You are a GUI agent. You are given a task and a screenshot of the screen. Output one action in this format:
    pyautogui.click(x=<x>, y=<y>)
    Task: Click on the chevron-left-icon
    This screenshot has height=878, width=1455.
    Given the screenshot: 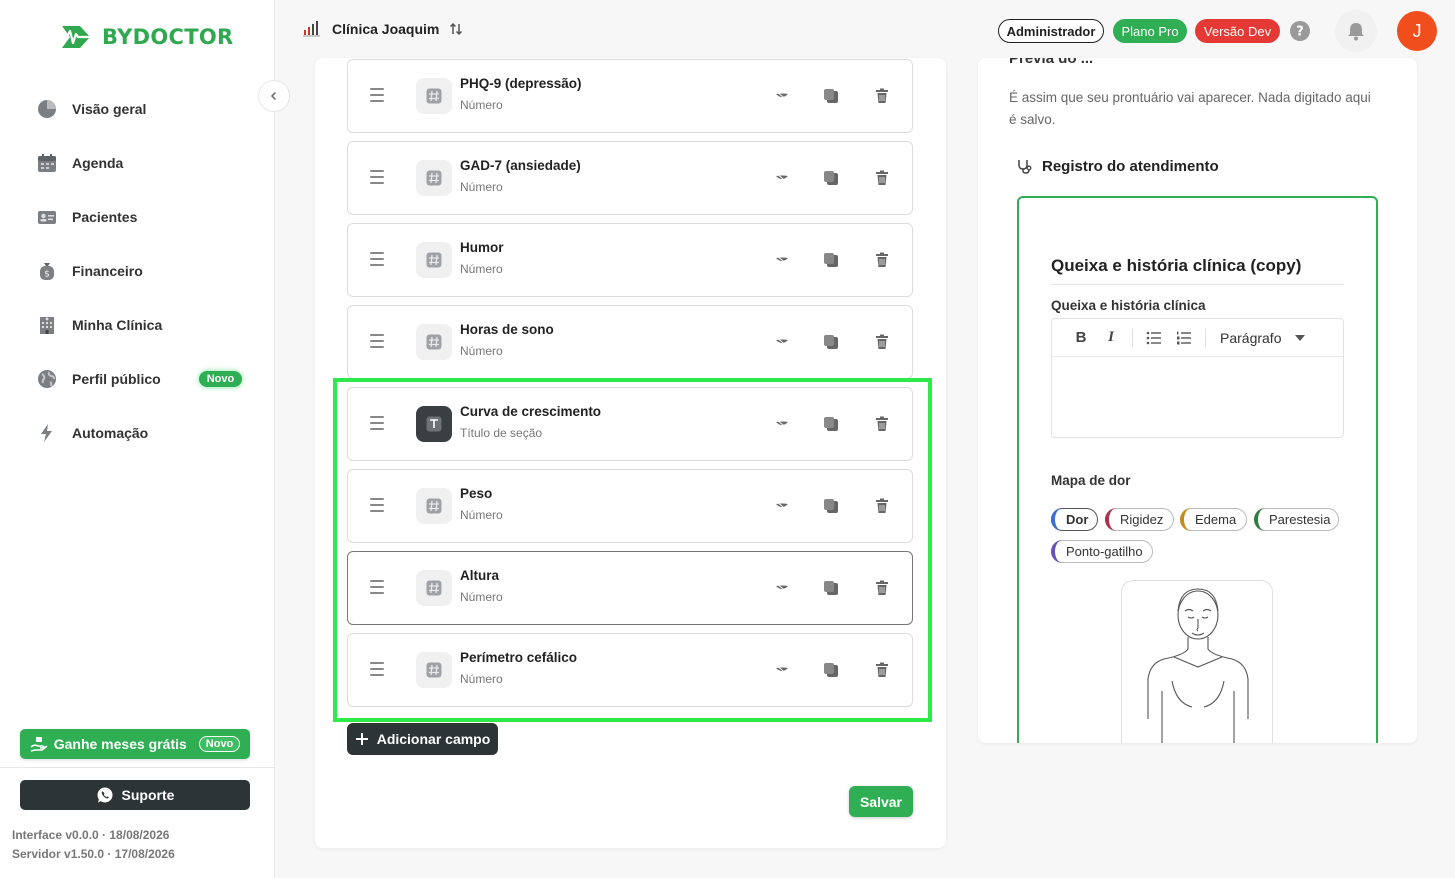 What is the action you would take?
    pyautogui.click(x=273, y=96)
    